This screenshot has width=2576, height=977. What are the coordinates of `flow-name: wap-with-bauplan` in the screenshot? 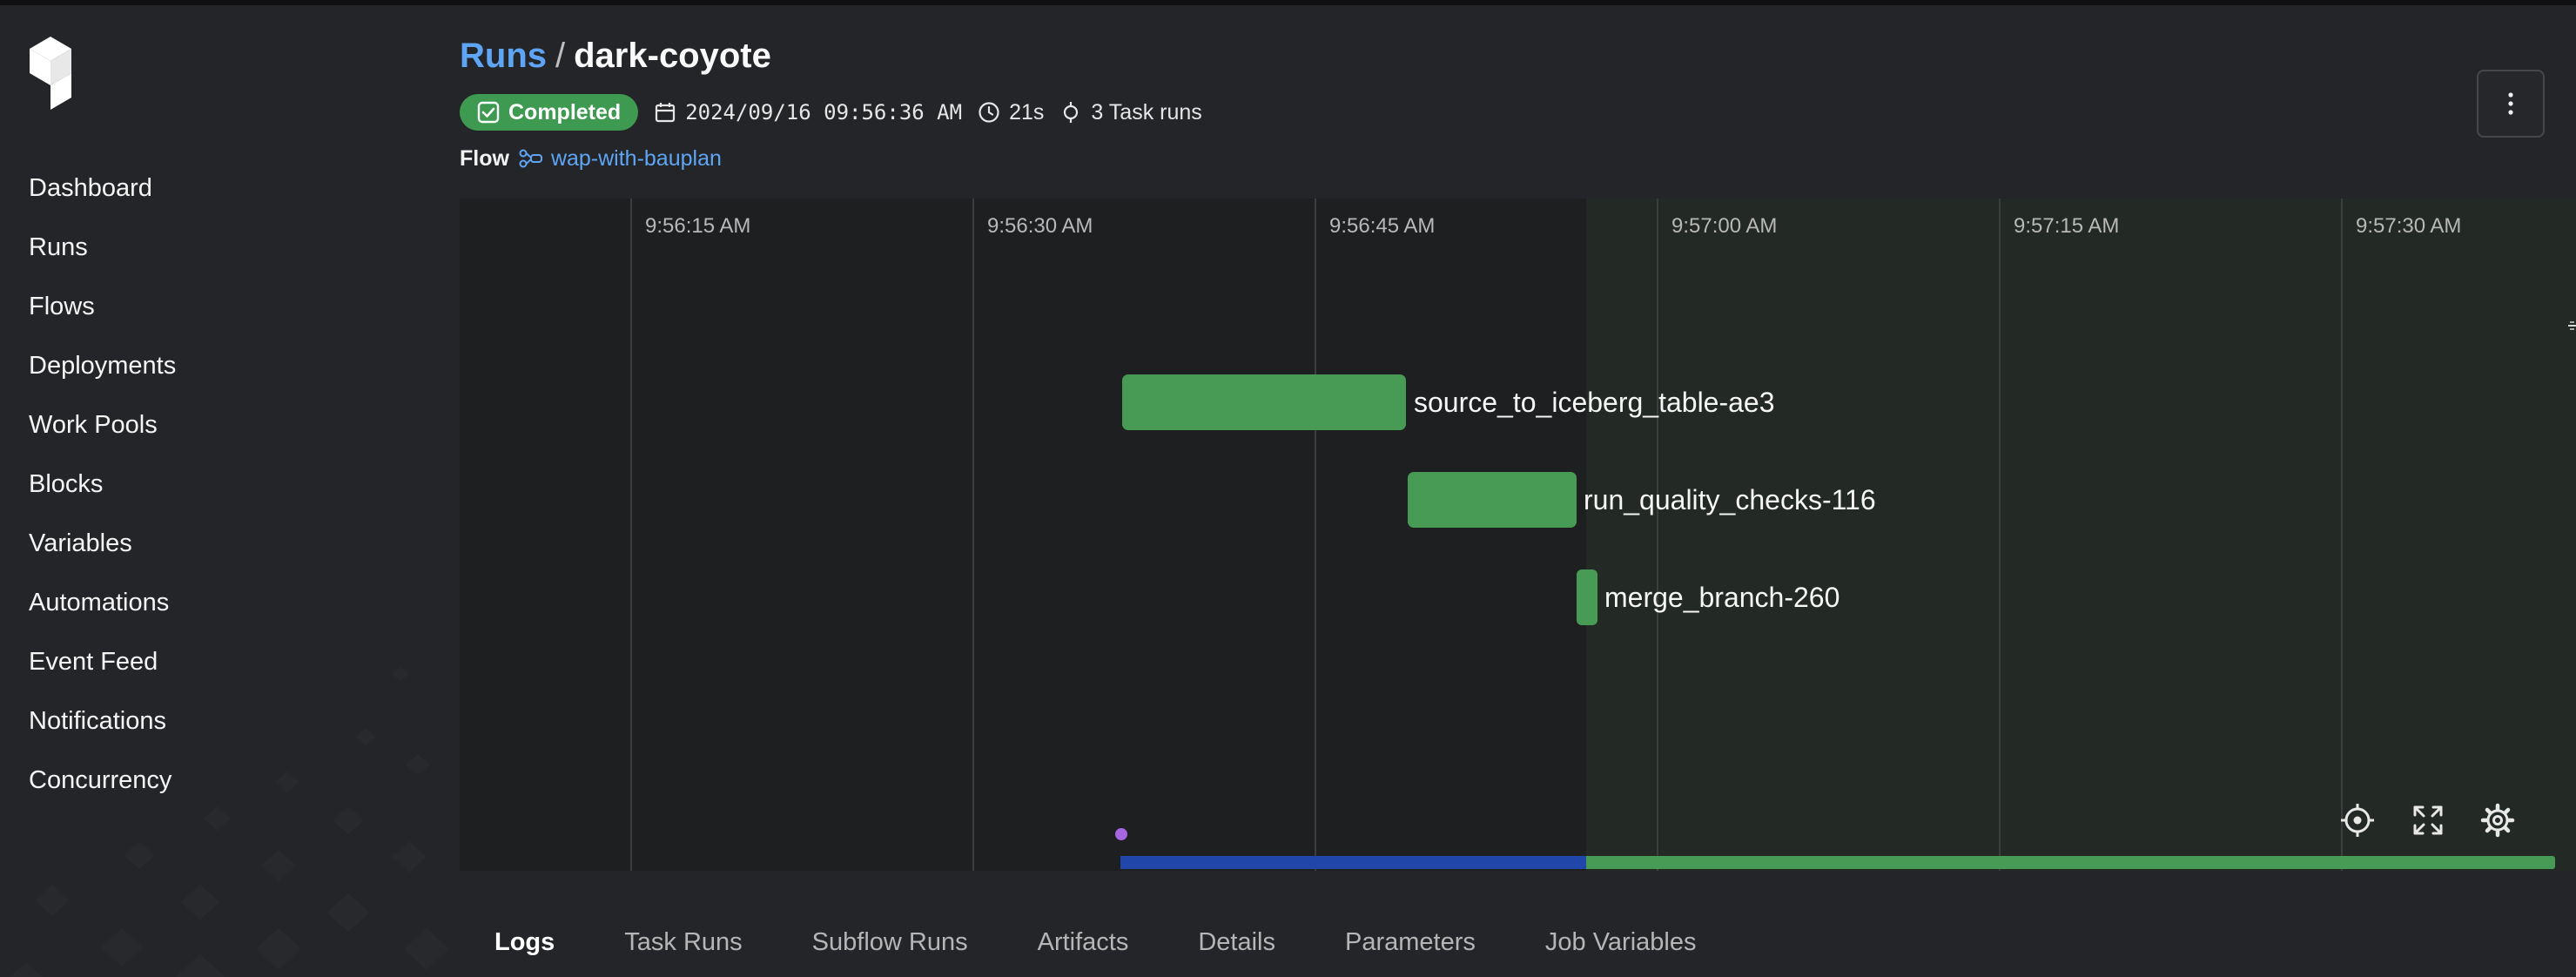 It's located at (636, 159).